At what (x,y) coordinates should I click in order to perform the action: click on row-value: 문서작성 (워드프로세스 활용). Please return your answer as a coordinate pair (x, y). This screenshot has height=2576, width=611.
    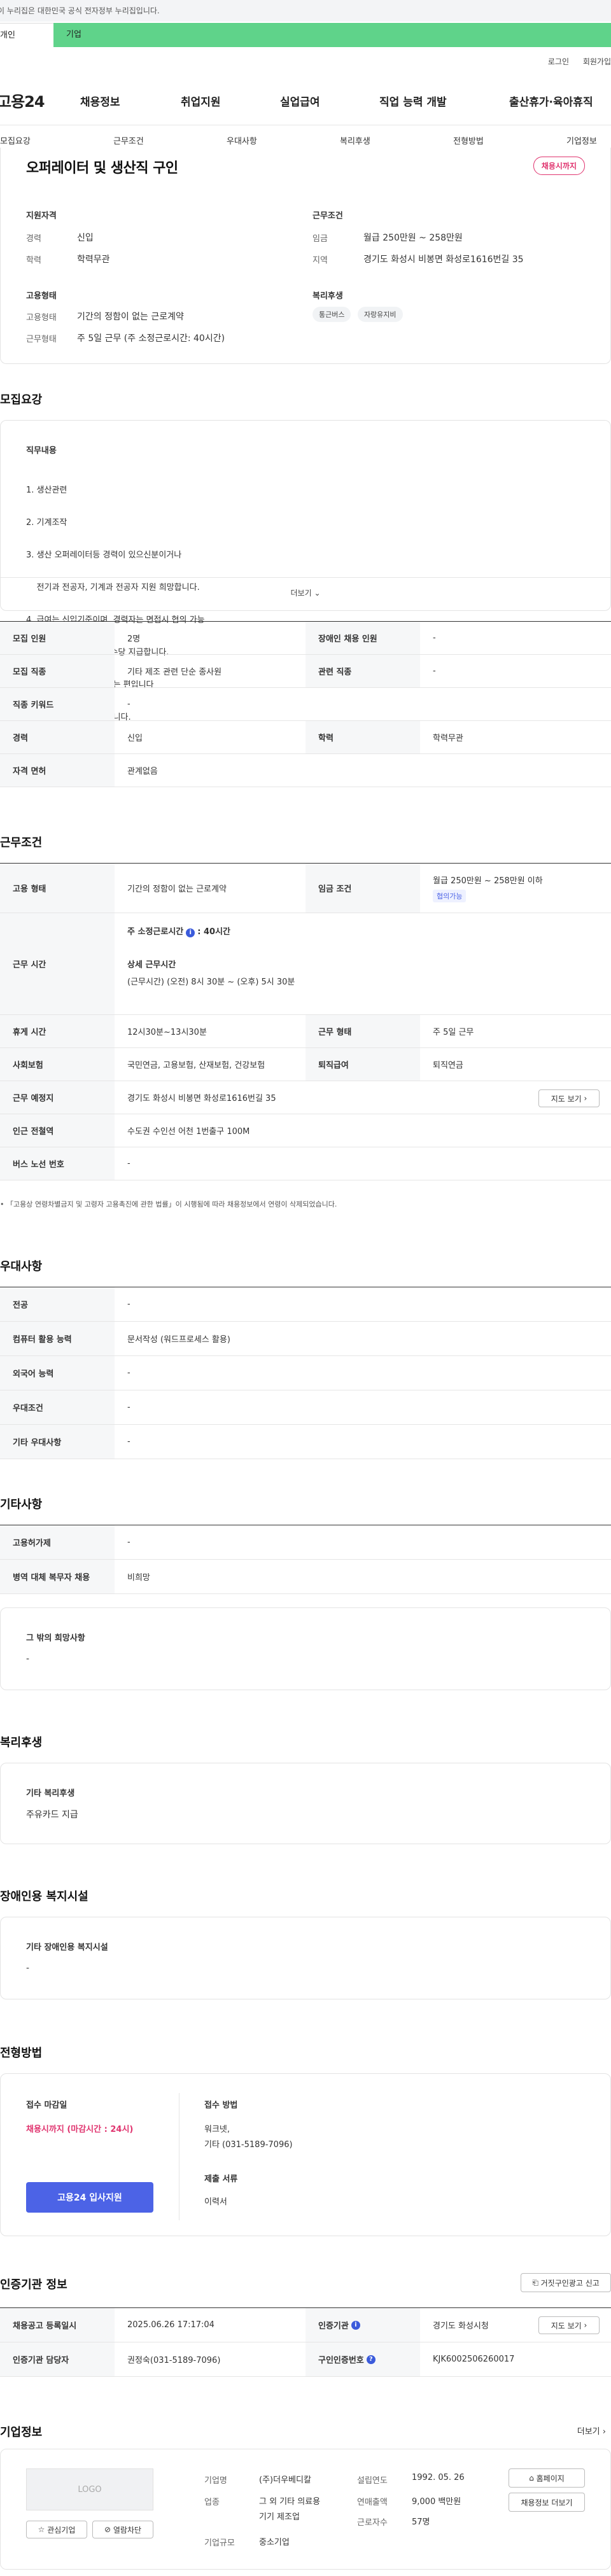
    Looking at the image, I should click on (178, 1340).